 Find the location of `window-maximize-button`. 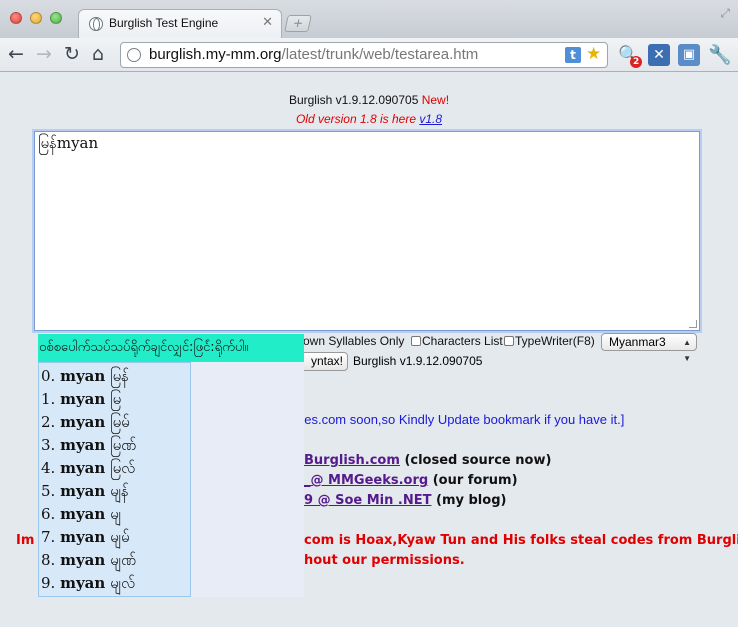

window-maximize-button is located at coordinates (56, 18).